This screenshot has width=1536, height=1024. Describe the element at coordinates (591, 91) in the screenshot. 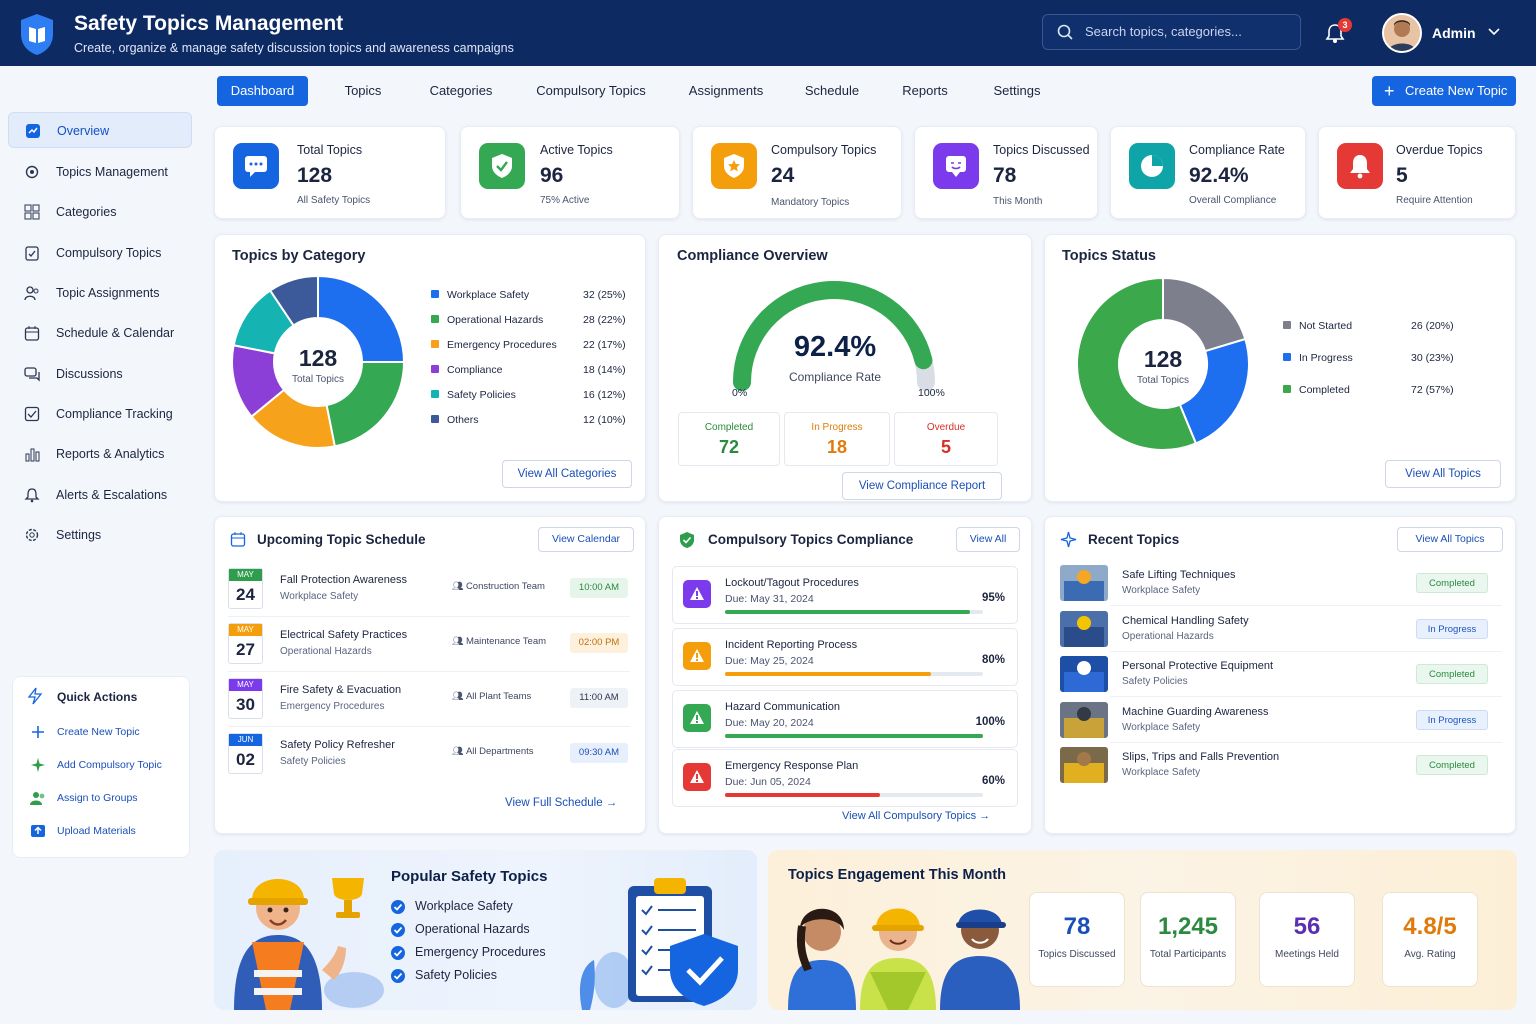

I see `tab-compulsory-topics: Compulsory Topics` at that location.